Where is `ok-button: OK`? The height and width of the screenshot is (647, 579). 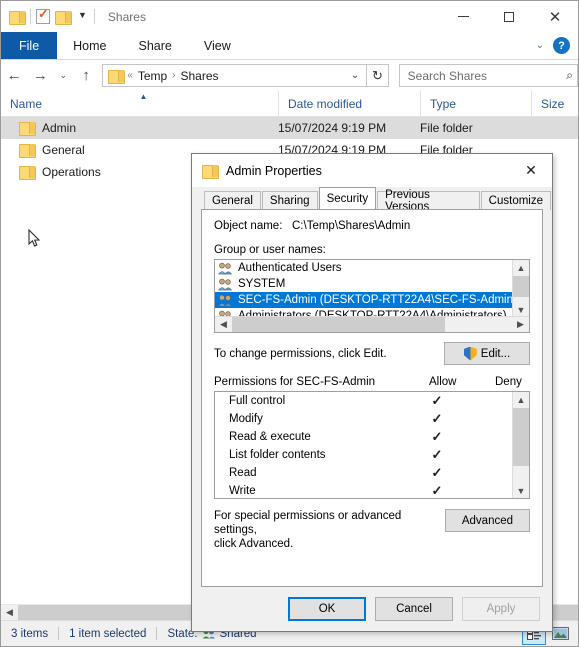
ok-button: OK is located at coordinates (327, 609).